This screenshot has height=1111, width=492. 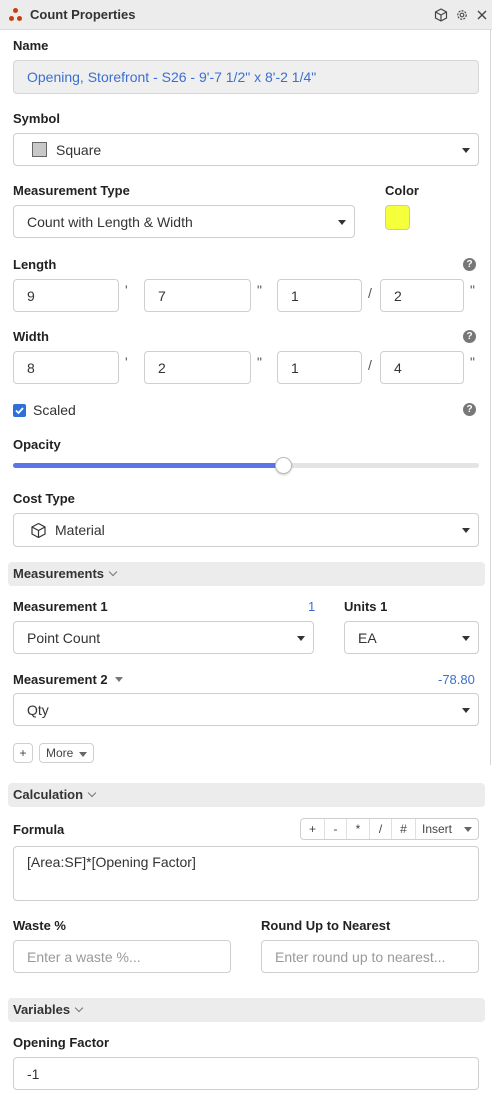 What do you see at coordinates (83, 14) in the screenshot?
I see `panel-title: Count Properties` at bounding box center [83, 14].